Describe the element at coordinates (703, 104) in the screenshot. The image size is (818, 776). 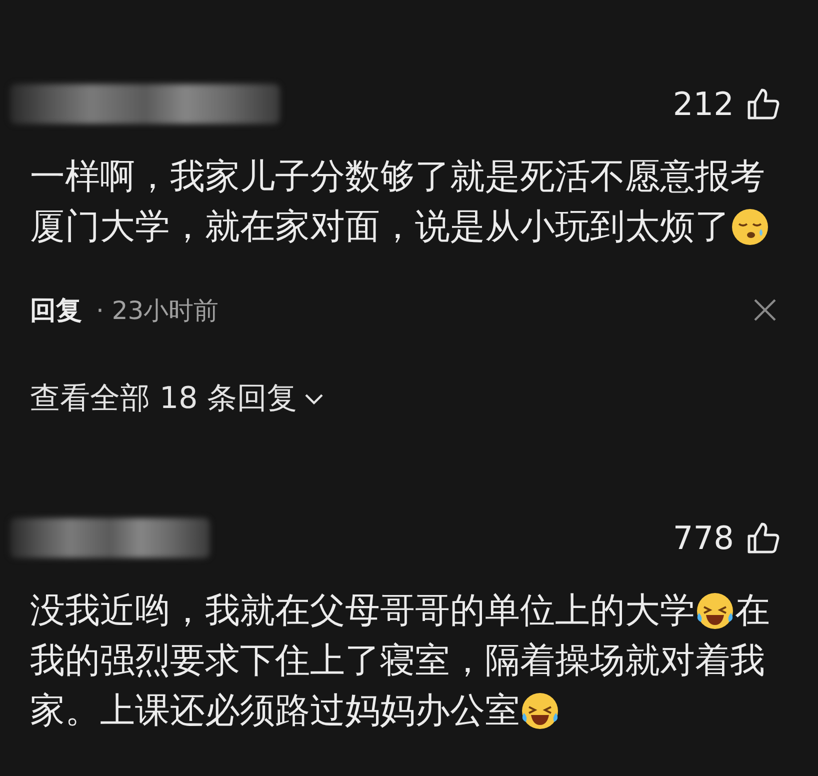
I see `like-count: 212` at that location.